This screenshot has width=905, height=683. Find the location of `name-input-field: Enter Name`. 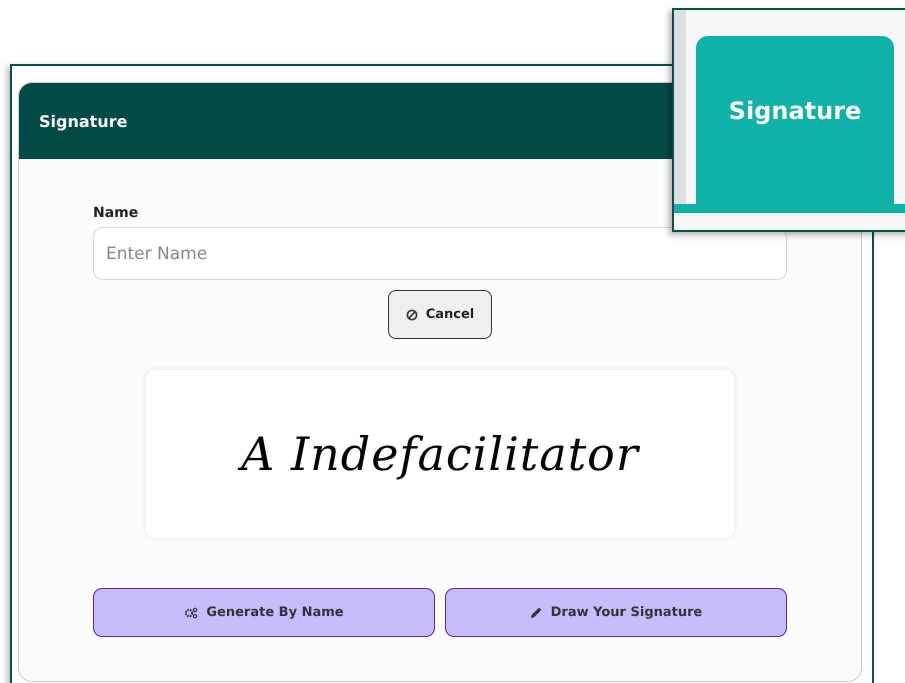

name-input-field: Enter Name is located at coordinates (440, 253).